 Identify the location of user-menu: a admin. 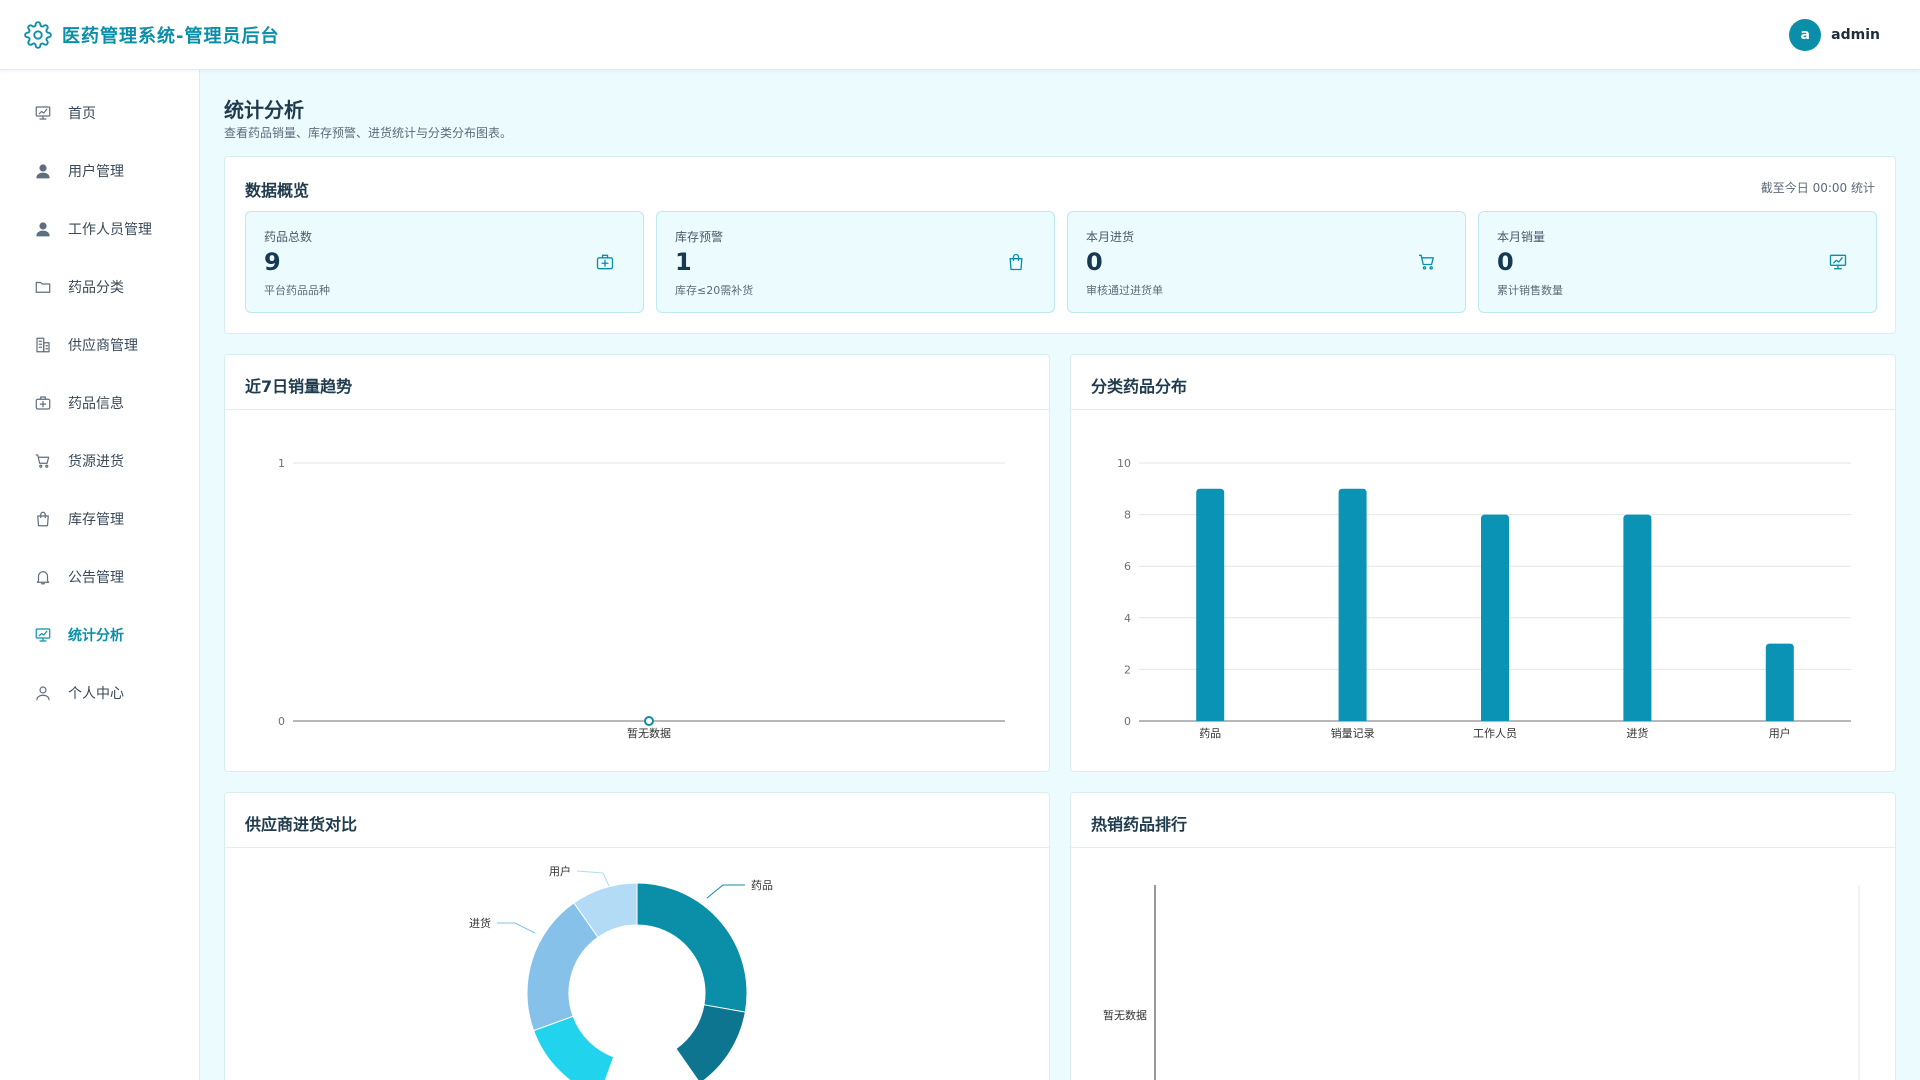
(1834, 34).